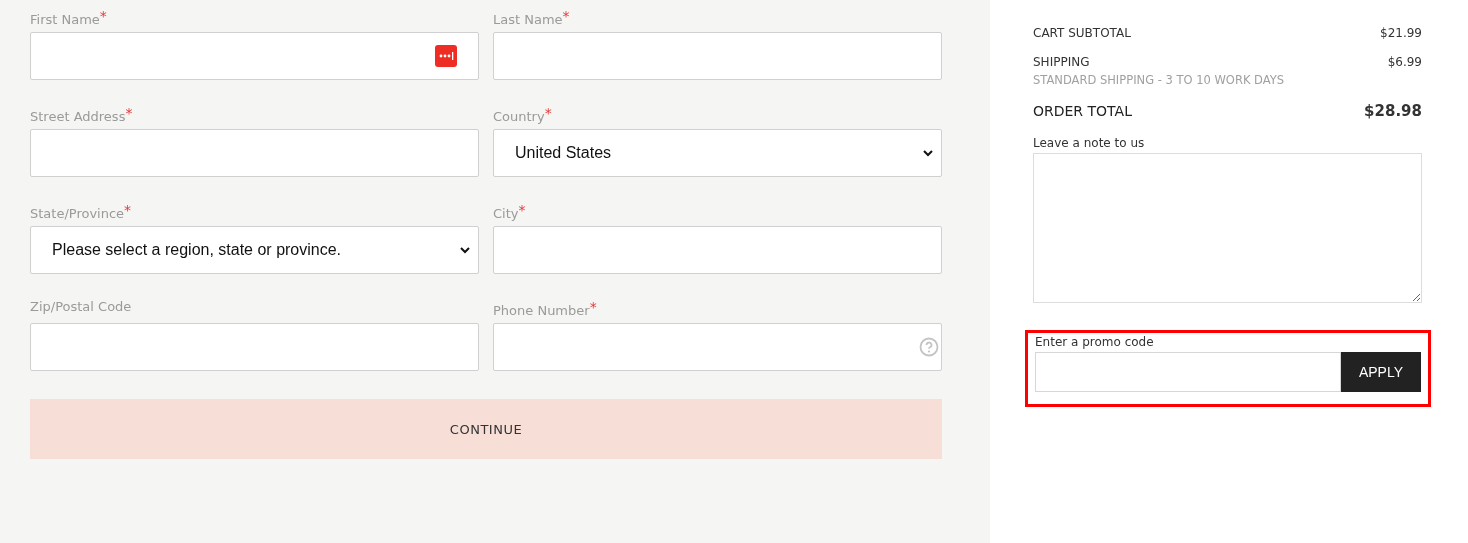  What do you see at coordinates (1089, 143) in the screenshot?
I see `note-label: Leave a note to us` at bounding box center [1089, 143].